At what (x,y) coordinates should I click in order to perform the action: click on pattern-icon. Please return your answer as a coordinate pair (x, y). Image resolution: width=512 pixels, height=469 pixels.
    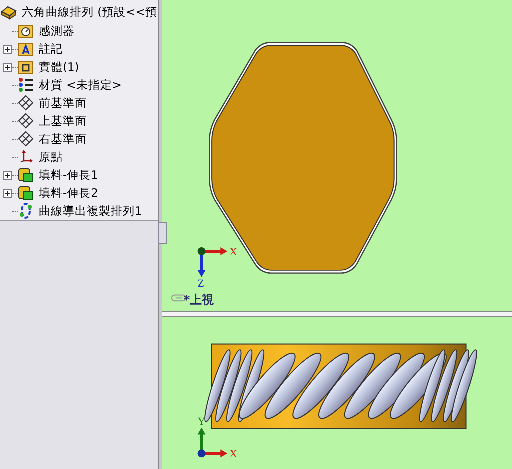
    Looking at the image, I should click on (26, 211).